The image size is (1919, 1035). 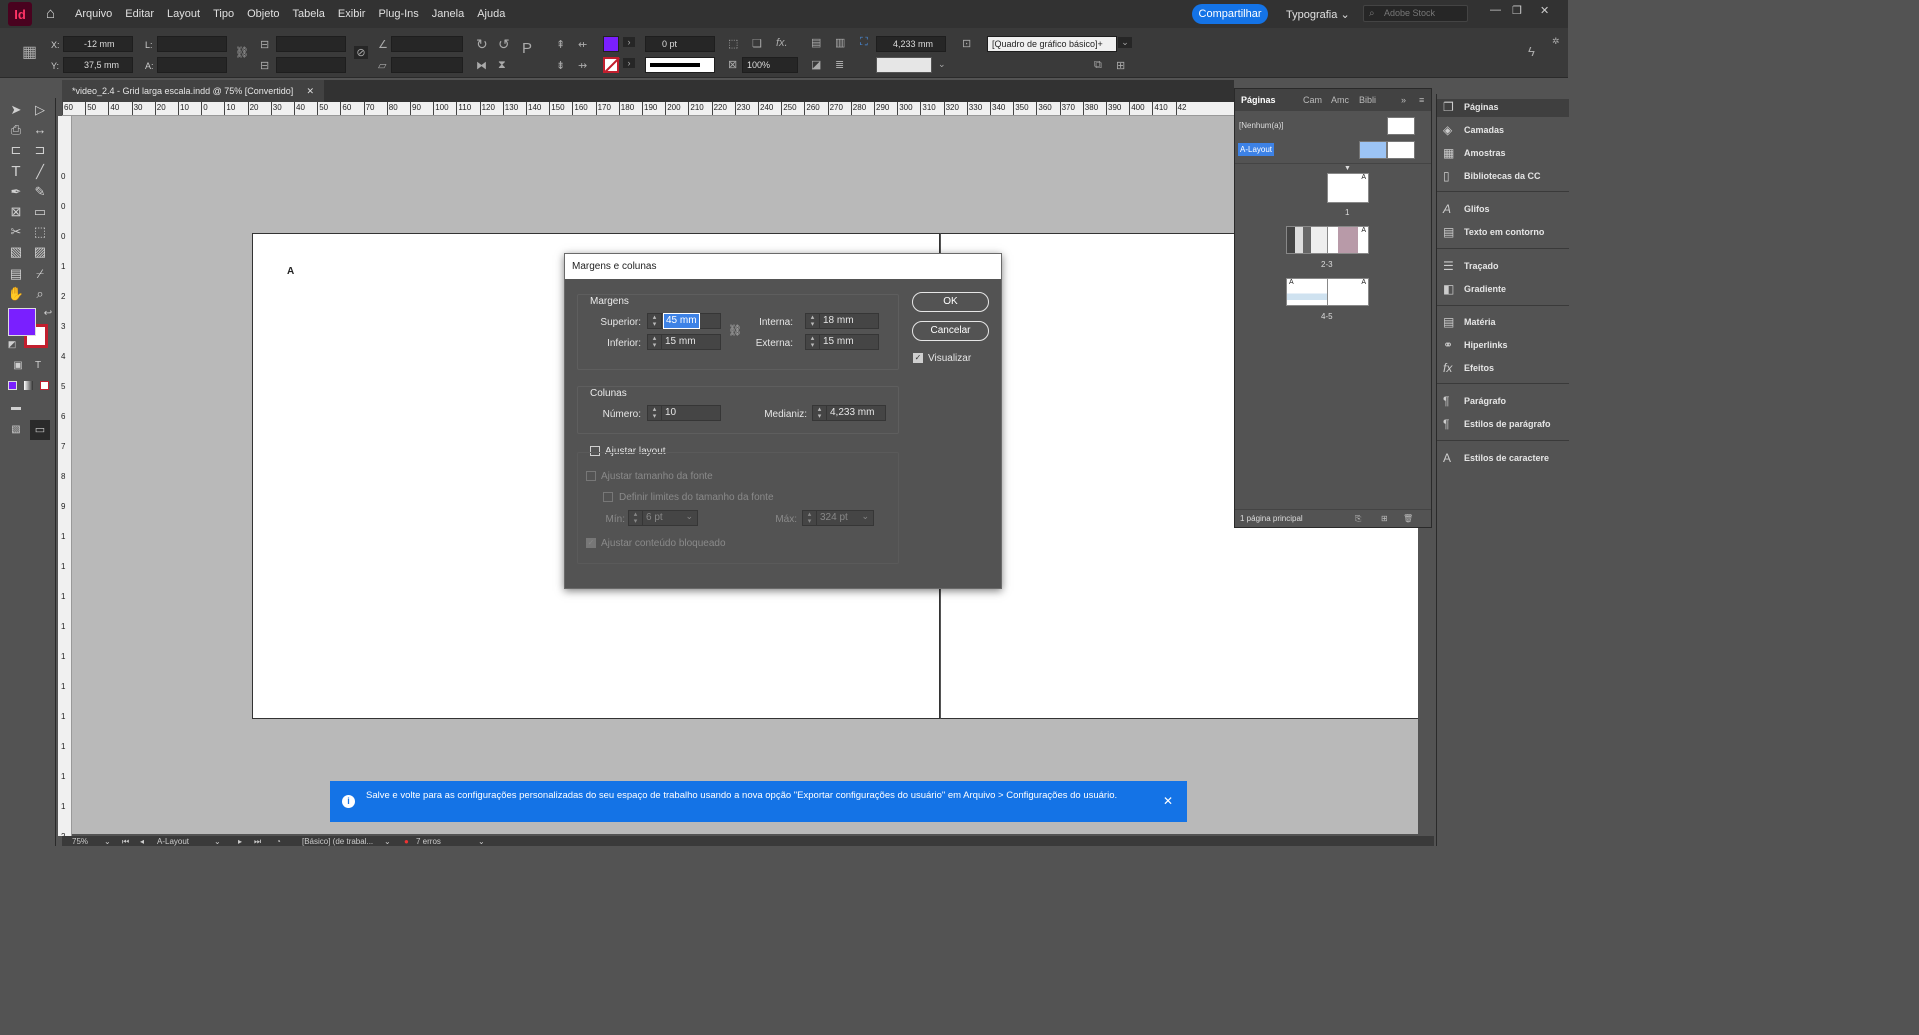 I want to click on gradient-swatch-tool-icon: ▧, so click(x=16, y=252).